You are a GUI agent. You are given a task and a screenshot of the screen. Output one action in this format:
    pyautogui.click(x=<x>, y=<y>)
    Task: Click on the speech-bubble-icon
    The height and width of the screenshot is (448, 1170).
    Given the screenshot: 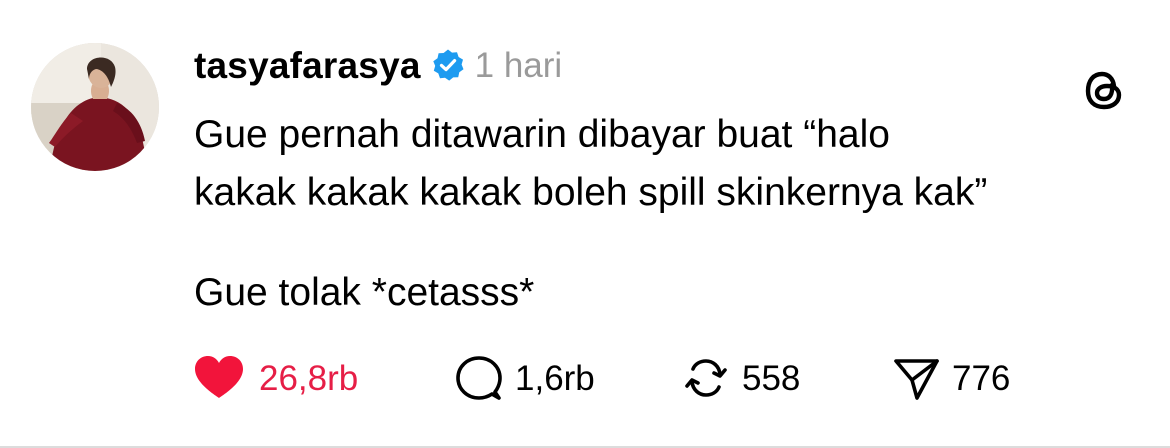 What is the action you would take?
    pyautogui.click(x=479, y=378)
    